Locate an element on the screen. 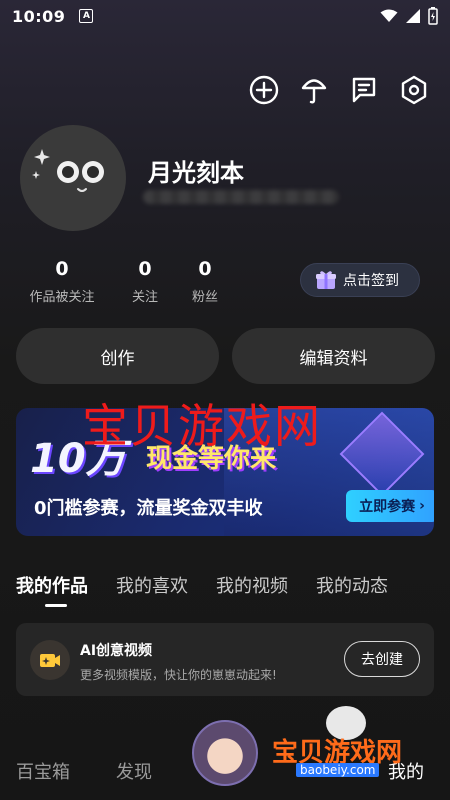 Image resolution: width=450 pixels, height=800 pixels. battery-icon is located at coordinates (433, 16).